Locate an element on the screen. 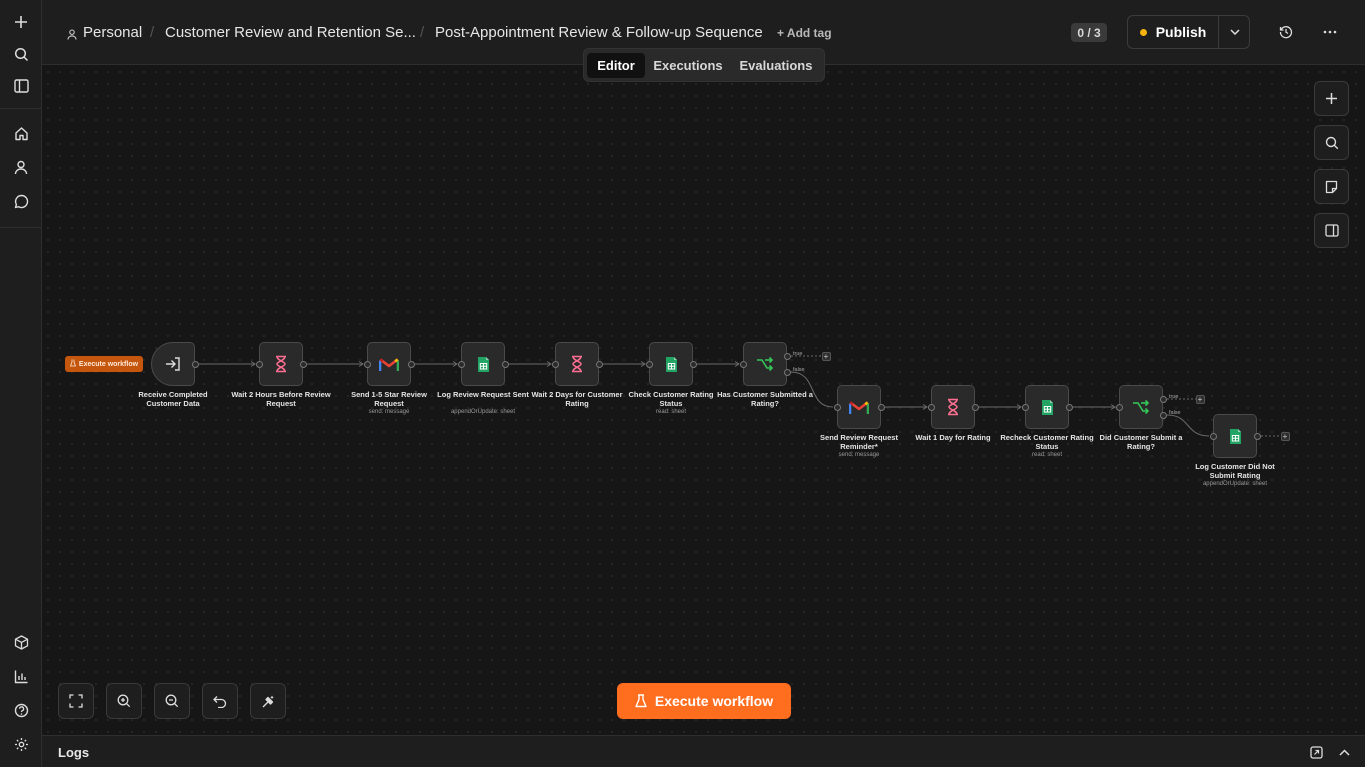  add-node-button is located at coordinates (1331, 98).